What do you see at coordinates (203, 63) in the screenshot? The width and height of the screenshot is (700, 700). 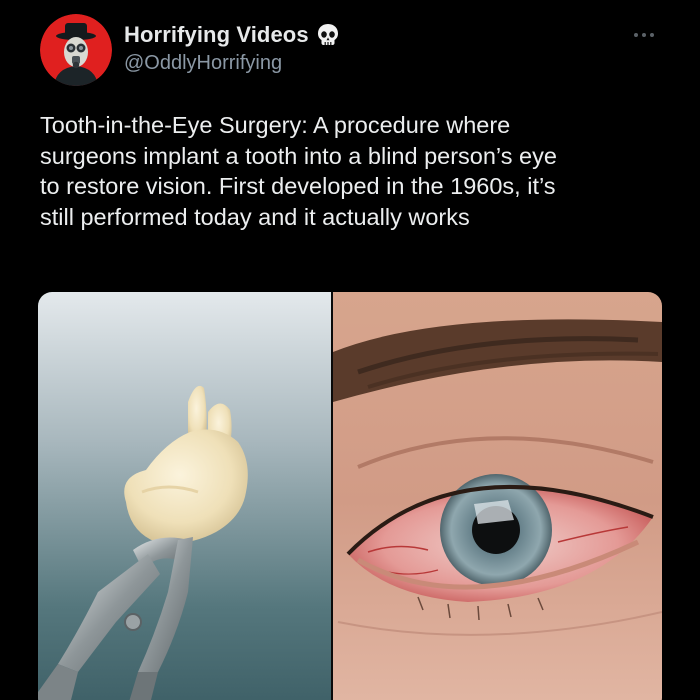 I see `account-handle: @OddlyHorrifying` at bounding box center [203, 63].